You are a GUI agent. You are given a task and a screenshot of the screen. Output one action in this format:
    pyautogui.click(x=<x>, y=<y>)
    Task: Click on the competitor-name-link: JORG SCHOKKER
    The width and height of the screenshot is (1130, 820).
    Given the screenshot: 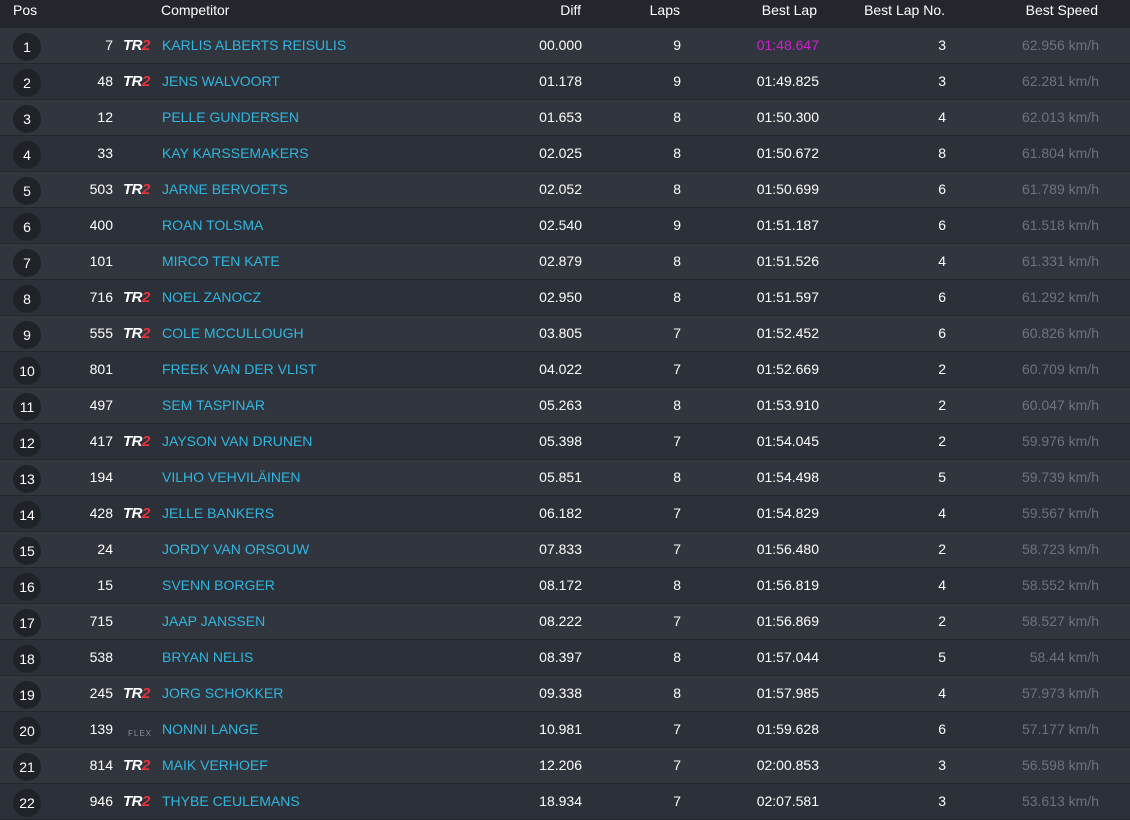 What is the action you would take?
    pyautogui.click(x=222, y=693)
    